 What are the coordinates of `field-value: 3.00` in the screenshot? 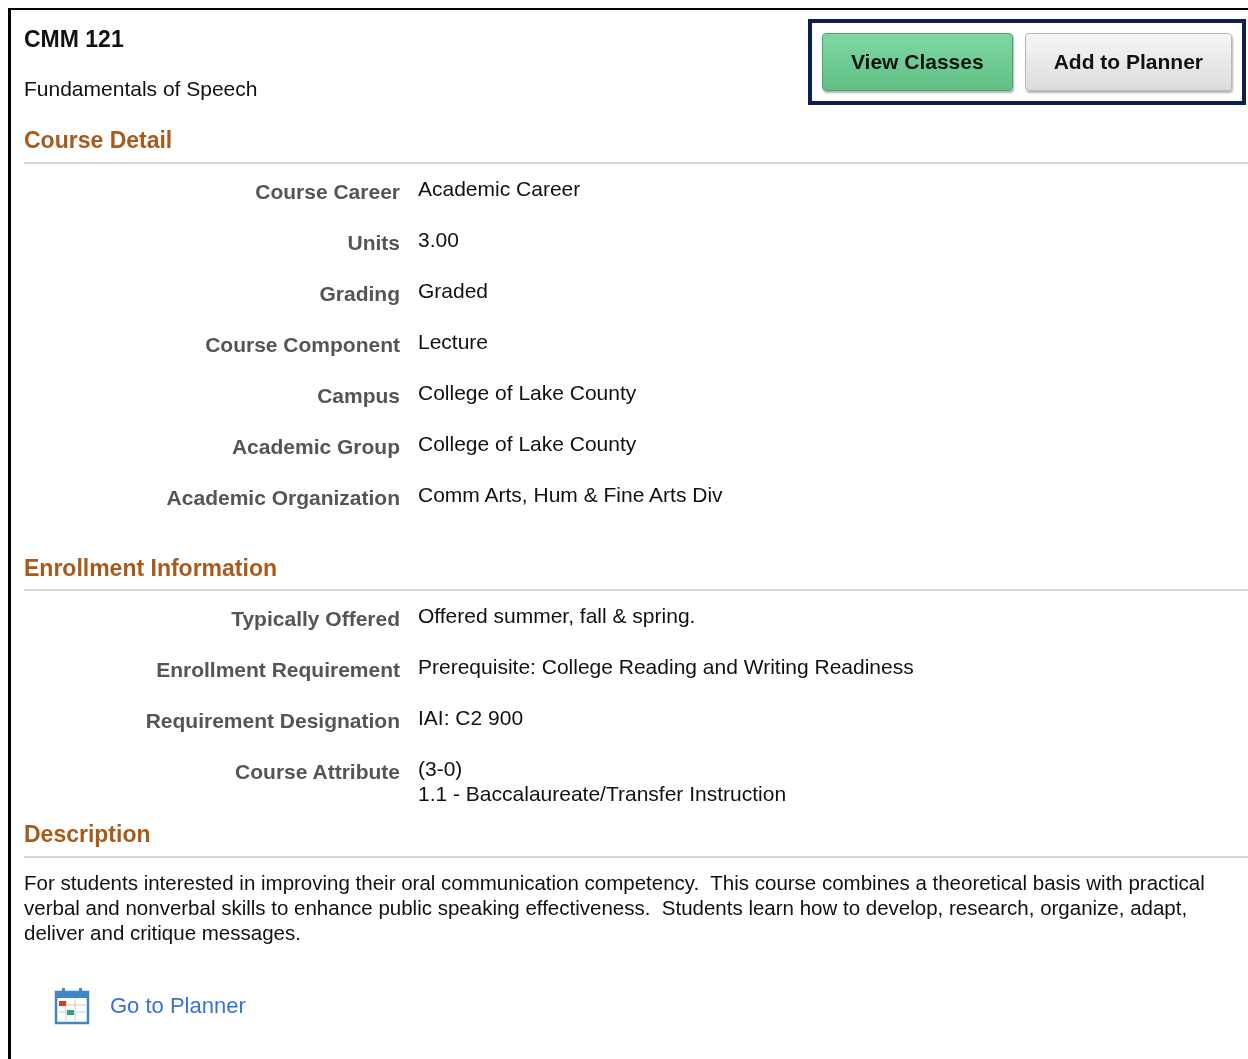 It's located at (438, 239).